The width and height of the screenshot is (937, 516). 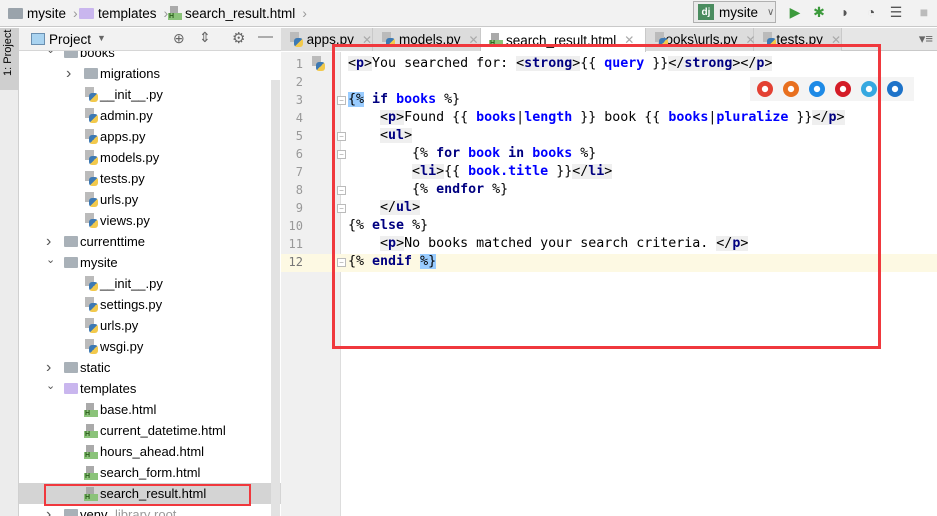 What do you see at coordinates (150, 472) in the screenshot?
I see `tree-item: search_form.html` at bounding box center [150, 472].